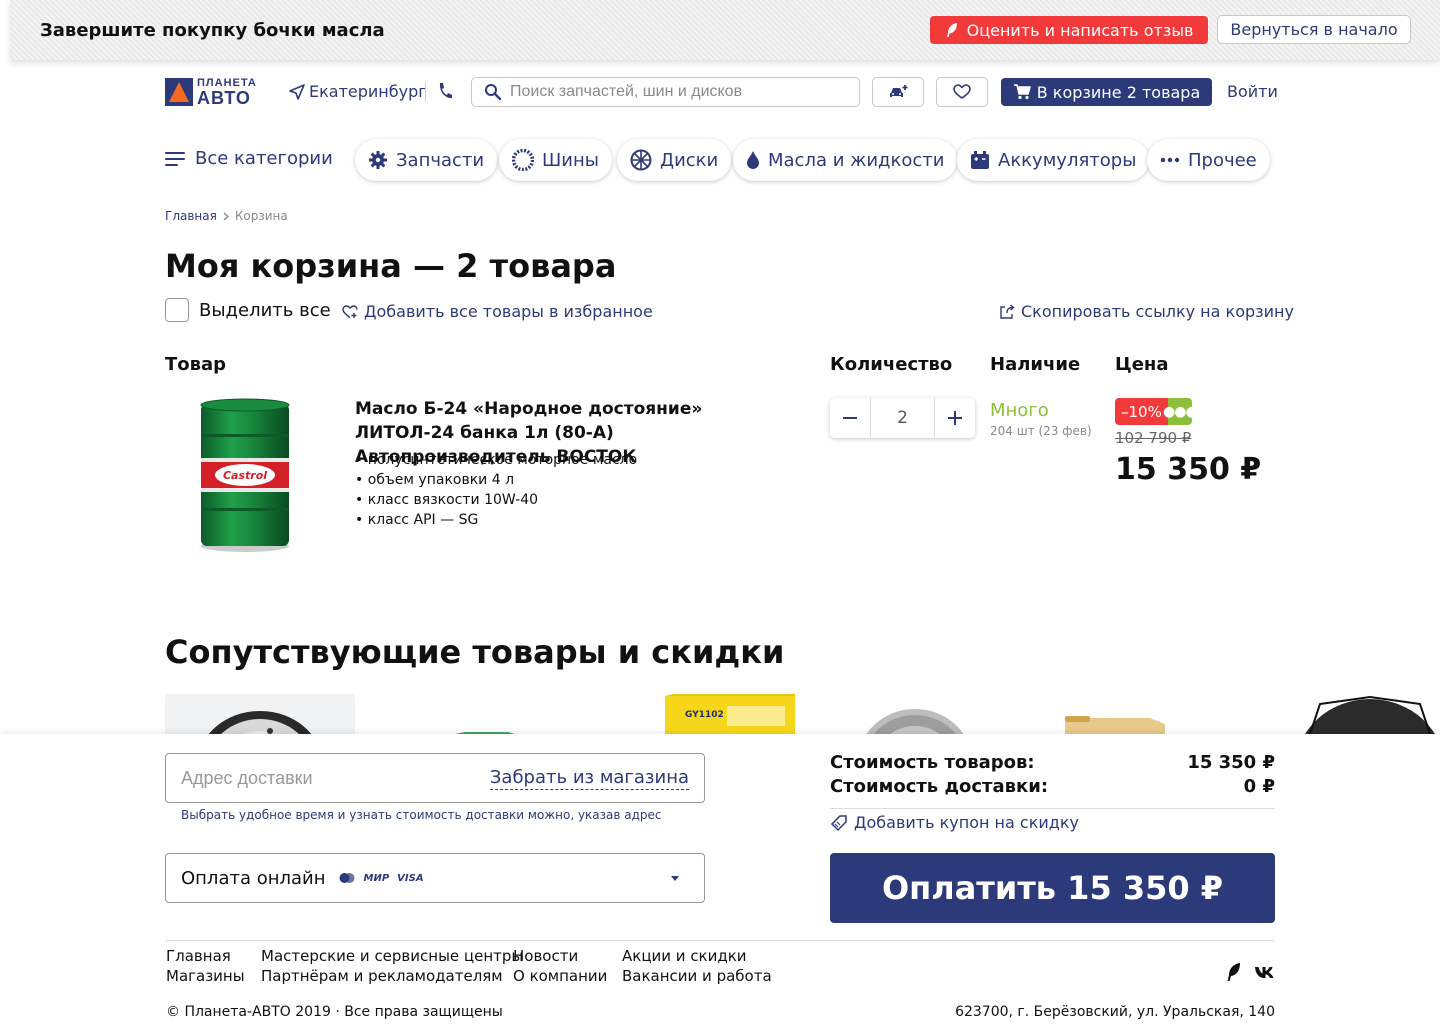  Describe the element at coordinates (264, 158) in the screenshot. I see `all-categories-label: Все категории` at that location.